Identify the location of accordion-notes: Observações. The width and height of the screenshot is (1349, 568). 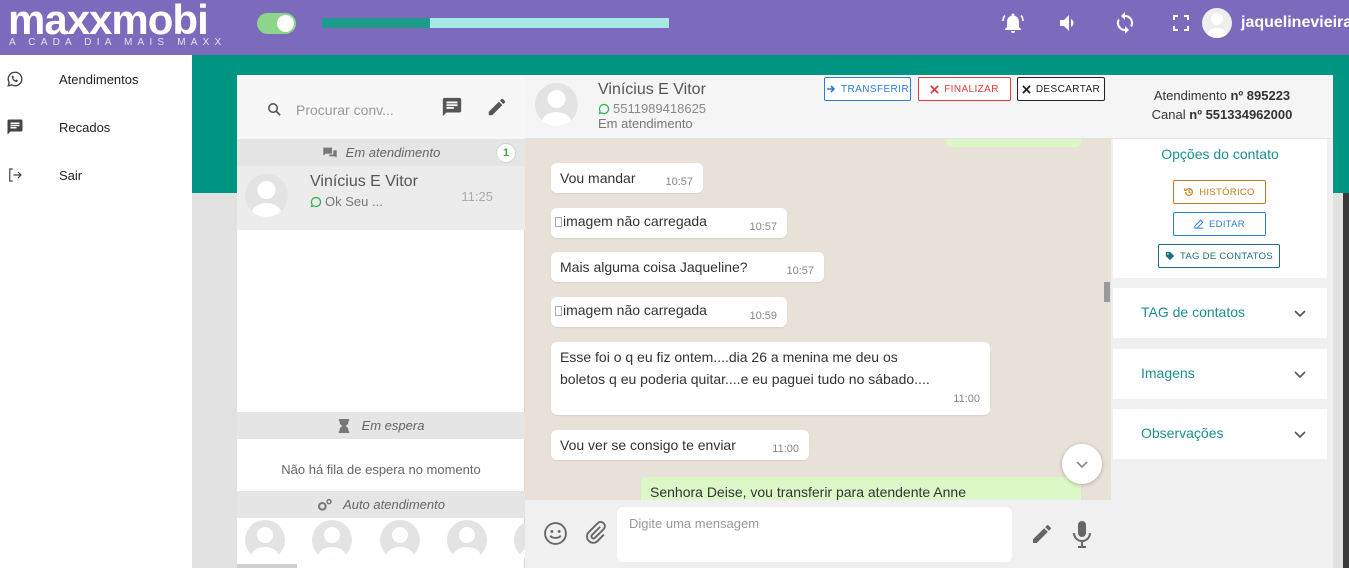
(1220, 434).